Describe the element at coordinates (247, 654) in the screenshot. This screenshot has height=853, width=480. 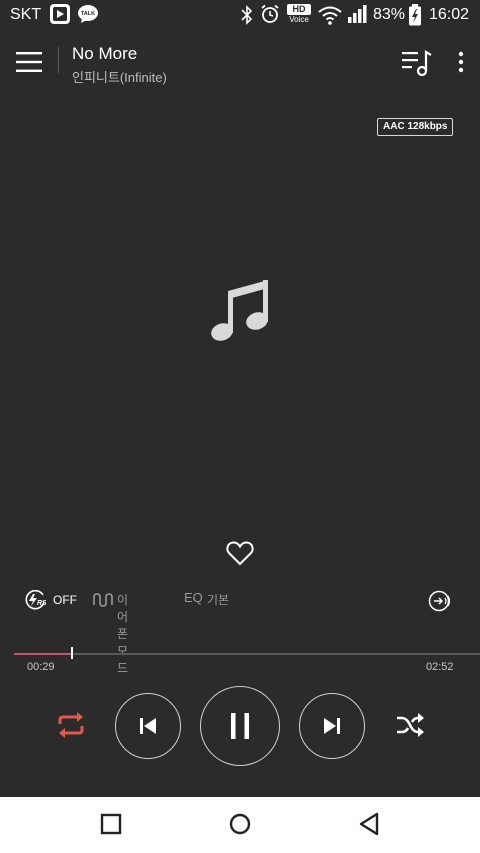
I see `progress-track` at that location.